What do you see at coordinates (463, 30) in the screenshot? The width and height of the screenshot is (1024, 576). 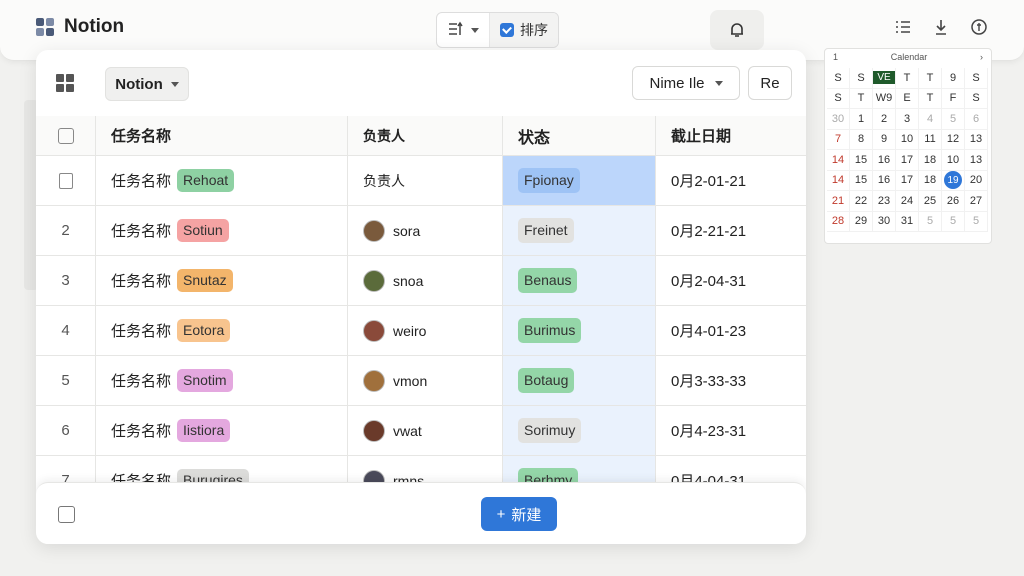 I see `layout-dropdown` at bounding box center [463, 30].